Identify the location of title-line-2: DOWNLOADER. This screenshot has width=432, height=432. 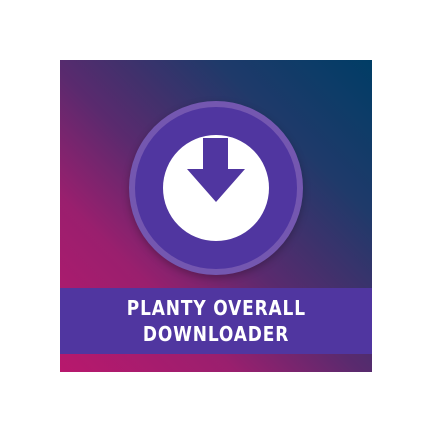
(216, 334).